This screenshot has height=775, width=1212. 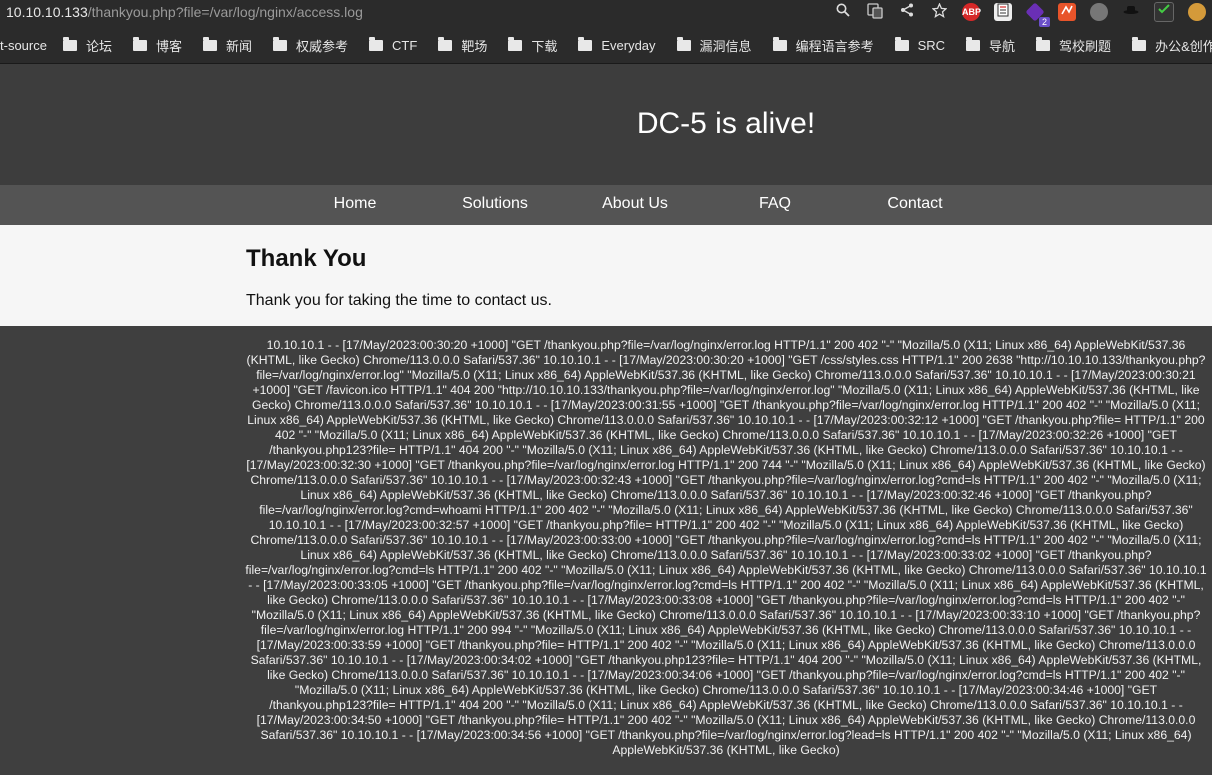 What do you see at coordinates (823, 45) in the screenshot?
I see `bookmark-folder: 编程语言参考` at bounding box center [823, 45].